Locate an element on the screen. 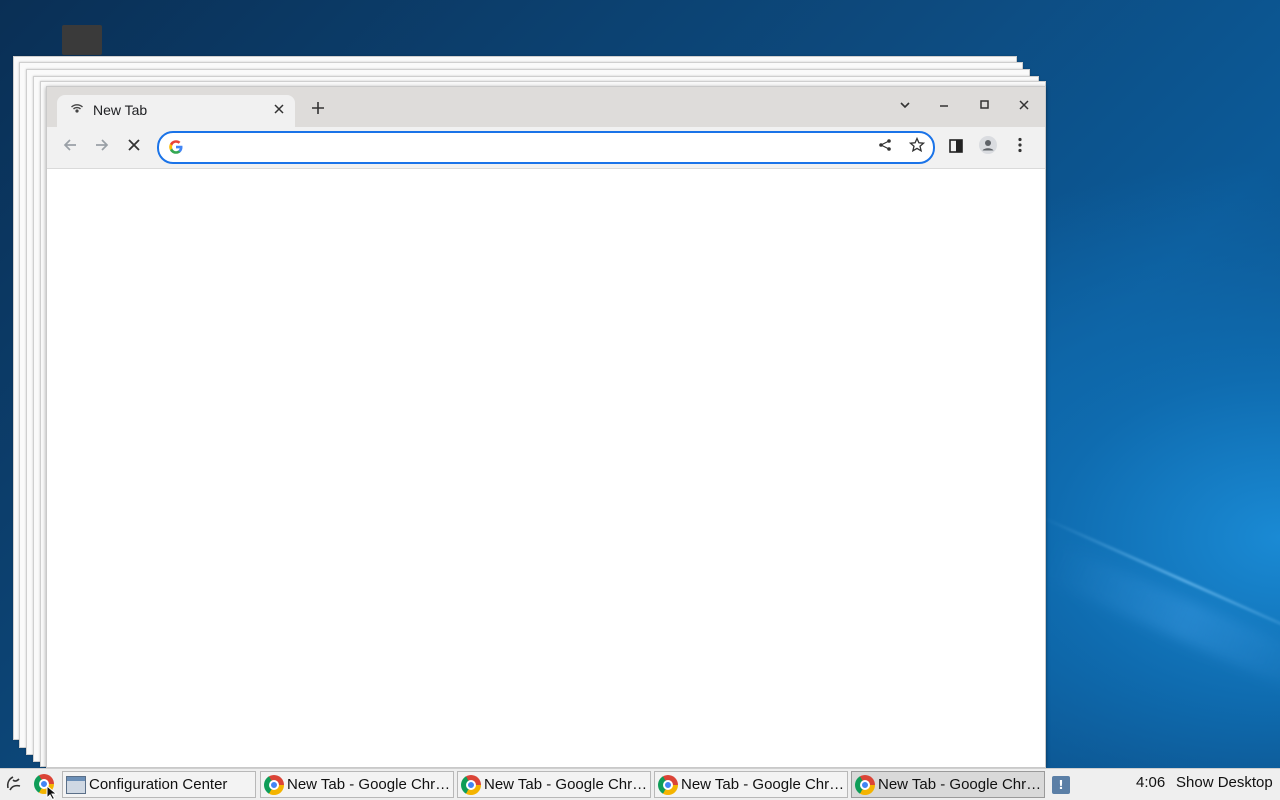 Image resolution: width=1280 pixels, height=800 pixels. close-icon is located at coordinates (279, 111).